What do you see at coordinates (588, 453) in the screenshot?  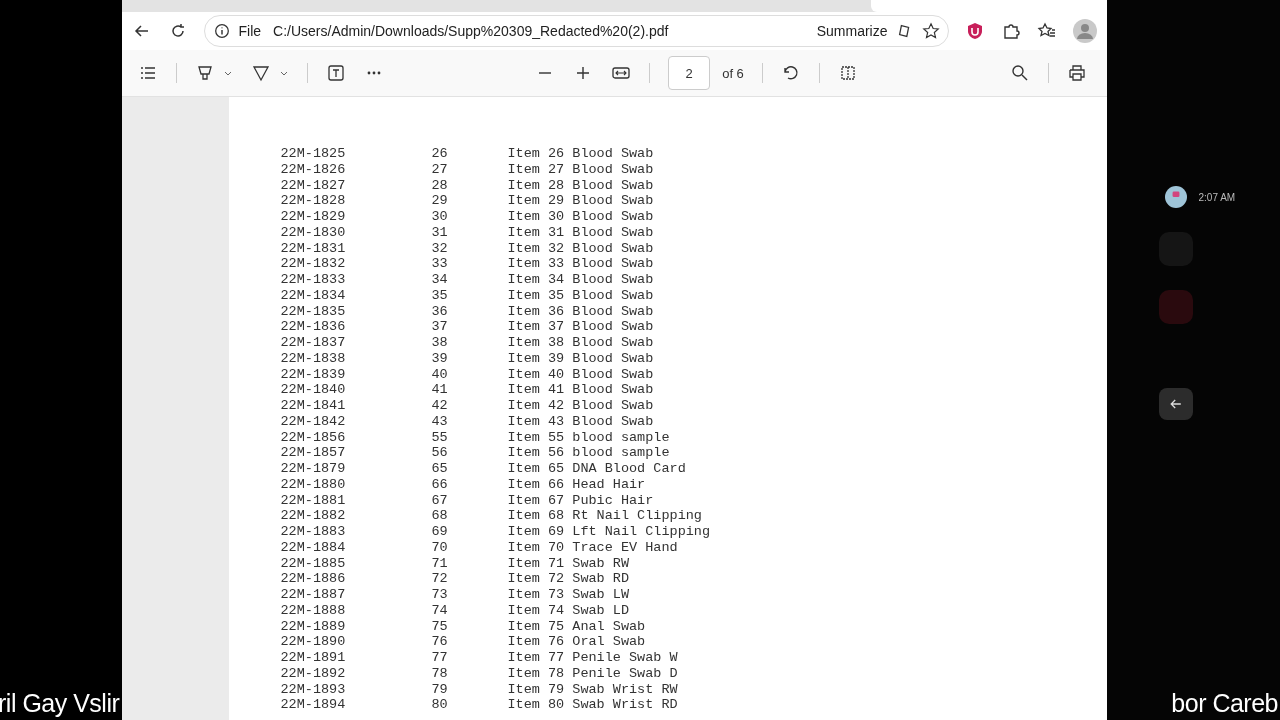 I see `item-description: Item 56 blood sample` at bounding box center [588, 453].